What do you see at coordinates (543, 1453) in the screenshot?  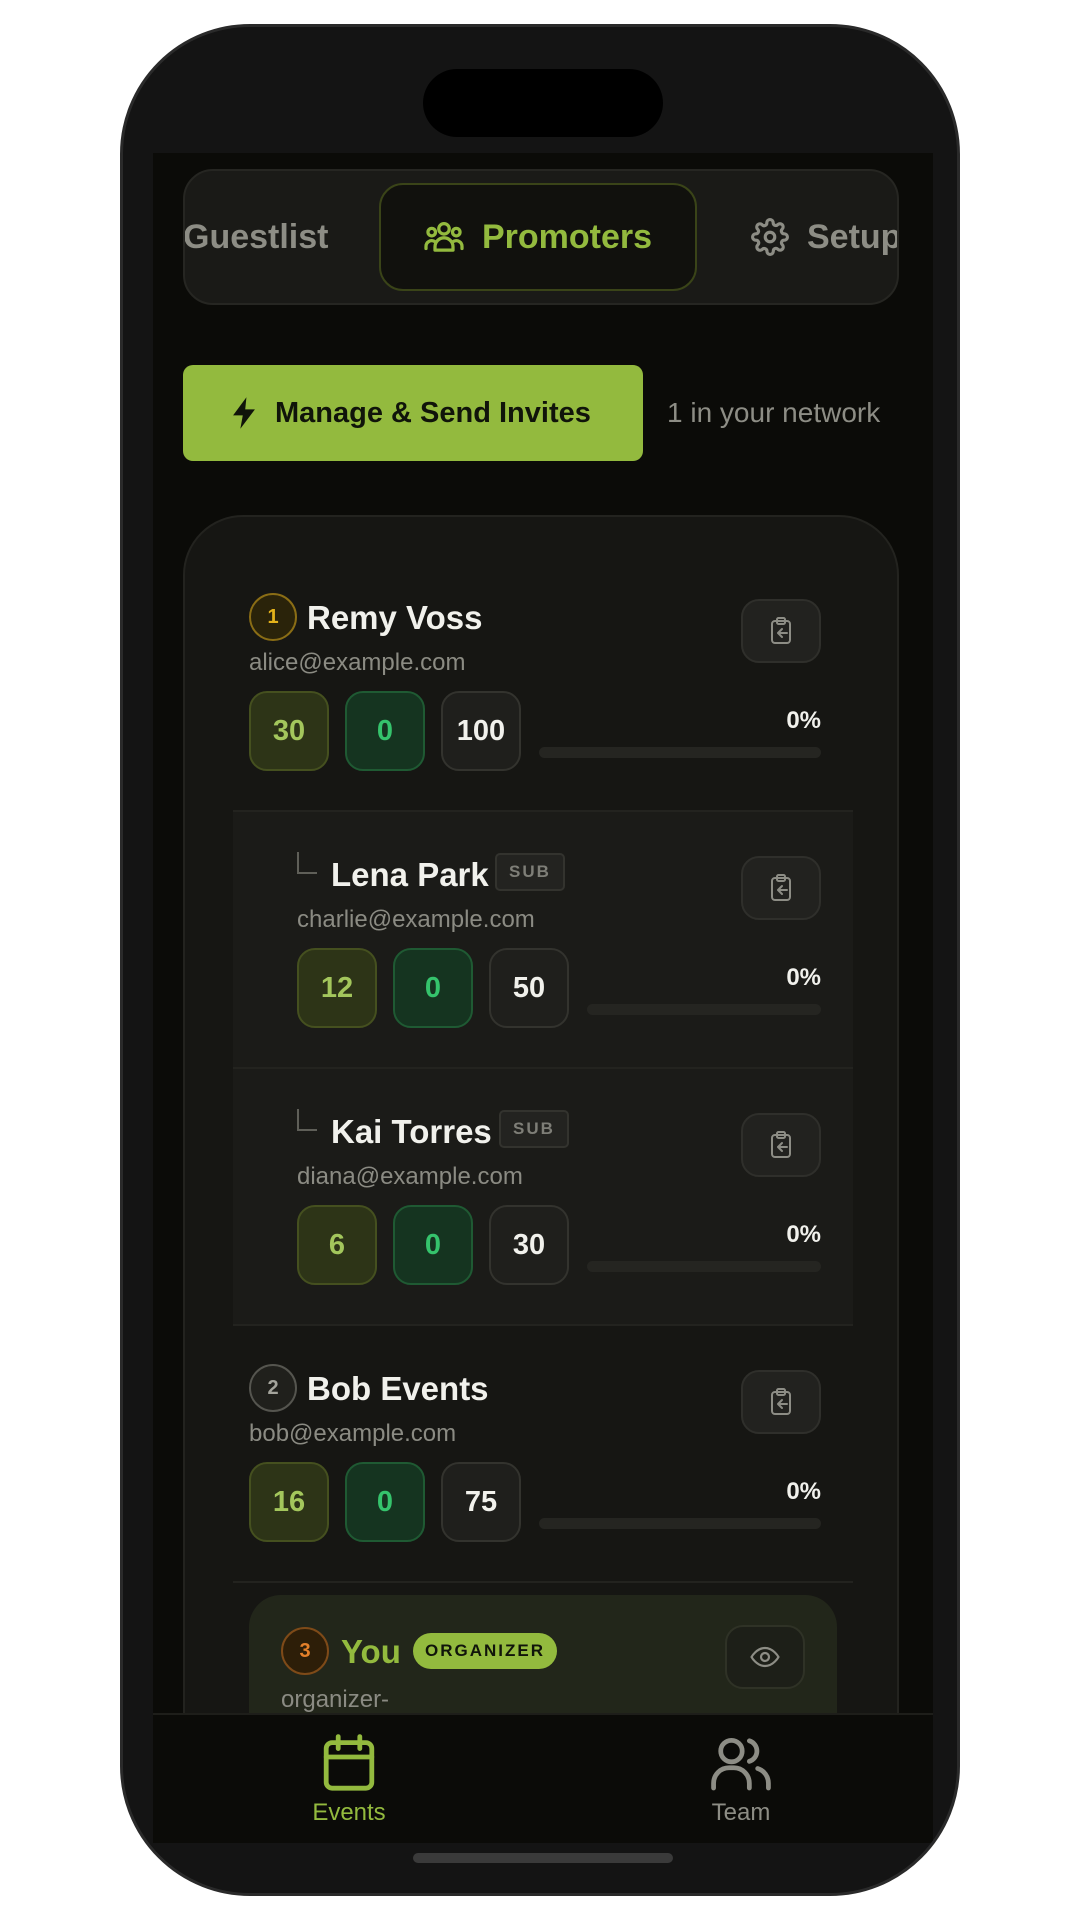 I see `promoter-row: 2 Bob Events bob@example.com 16 0 75 0%` at bounding box center [543, 1453].